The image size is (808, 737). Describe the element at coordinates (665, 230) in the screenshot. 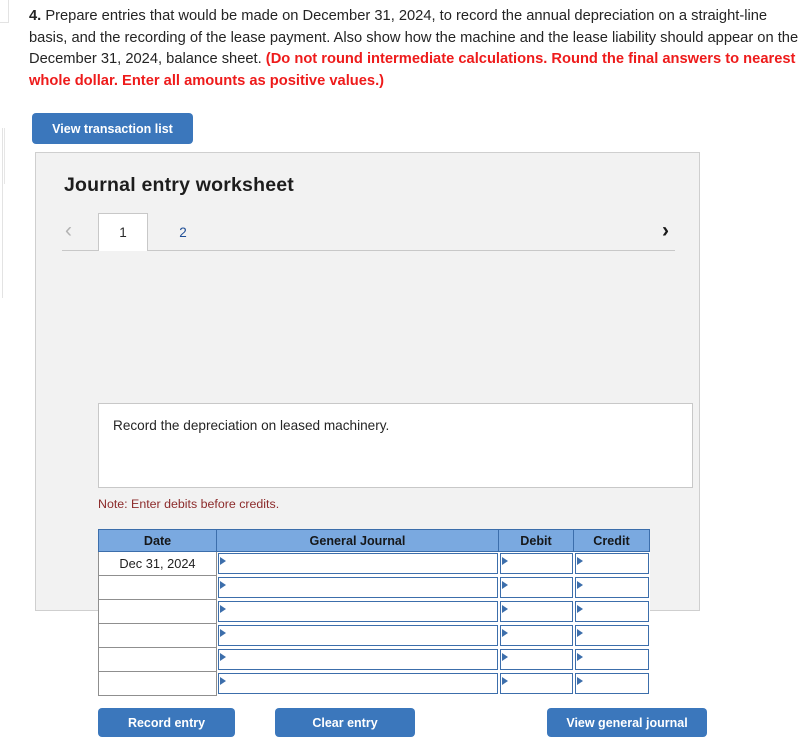

I see `chevron-right-icon: ›` at that location.